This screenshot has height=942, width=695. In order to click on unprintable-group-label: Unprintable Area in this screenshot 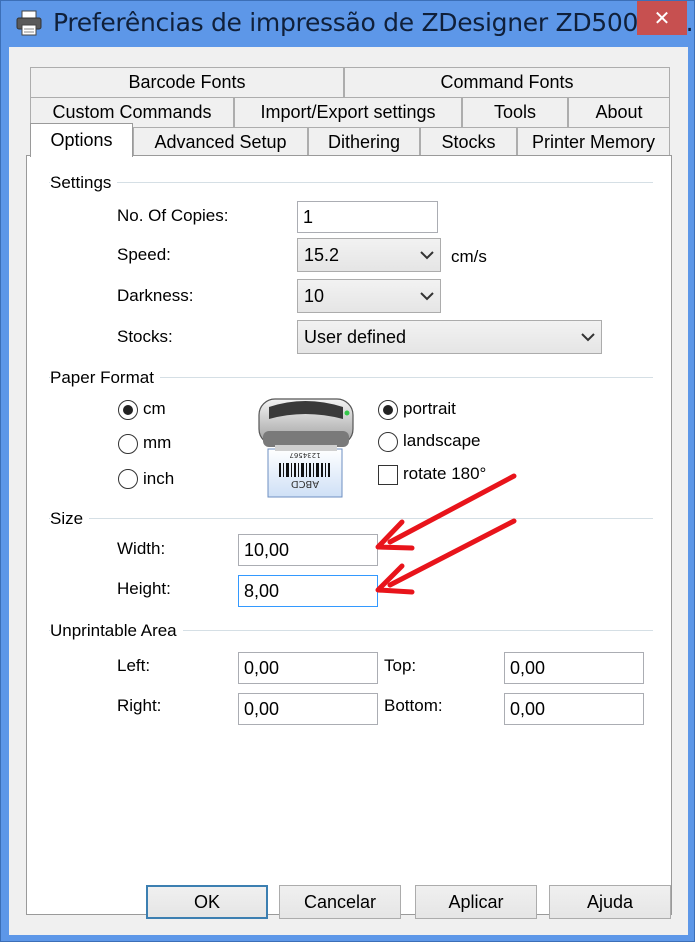, I will do `click(116, 631)`.